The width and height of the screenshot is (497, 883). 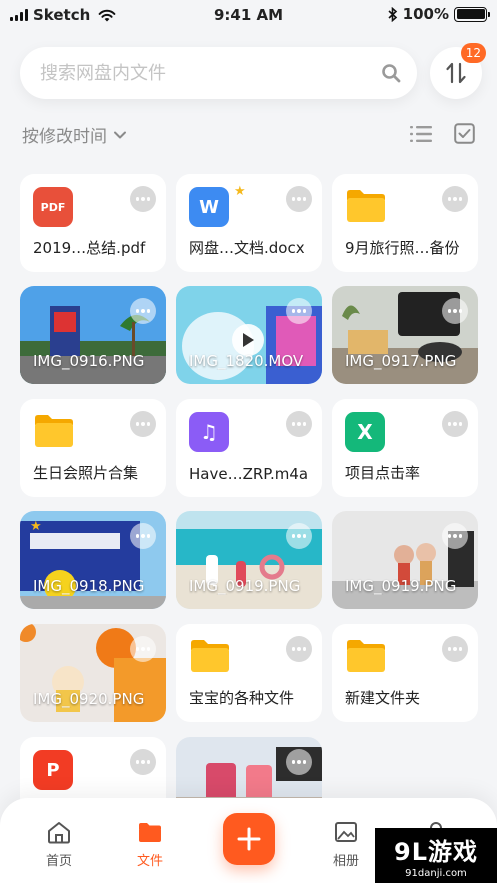 I want to click on file-card-excel: X 项目点击率, so click(x=405, y=448).